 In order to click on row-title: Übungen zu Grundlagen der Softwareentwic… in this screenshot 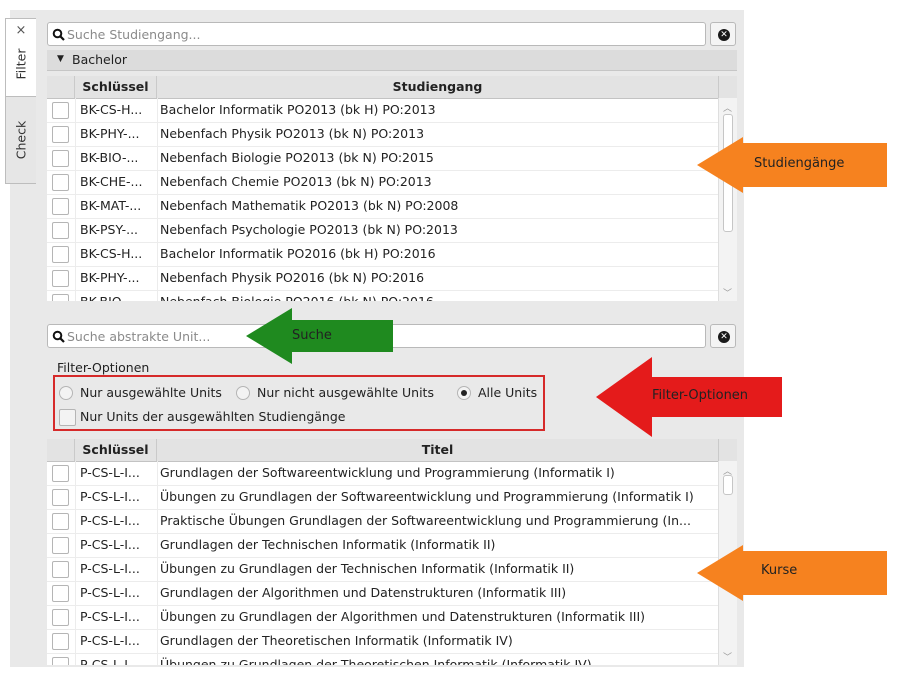, I will do `click(427, 496)`.